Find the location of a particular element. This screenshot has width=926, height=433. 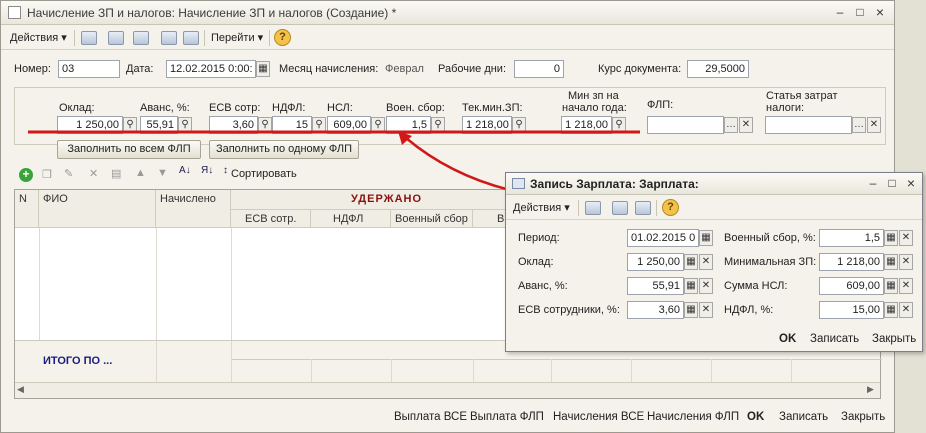

dialog-actions-menu: Действия ▾ is located at coordinates (541, 208).